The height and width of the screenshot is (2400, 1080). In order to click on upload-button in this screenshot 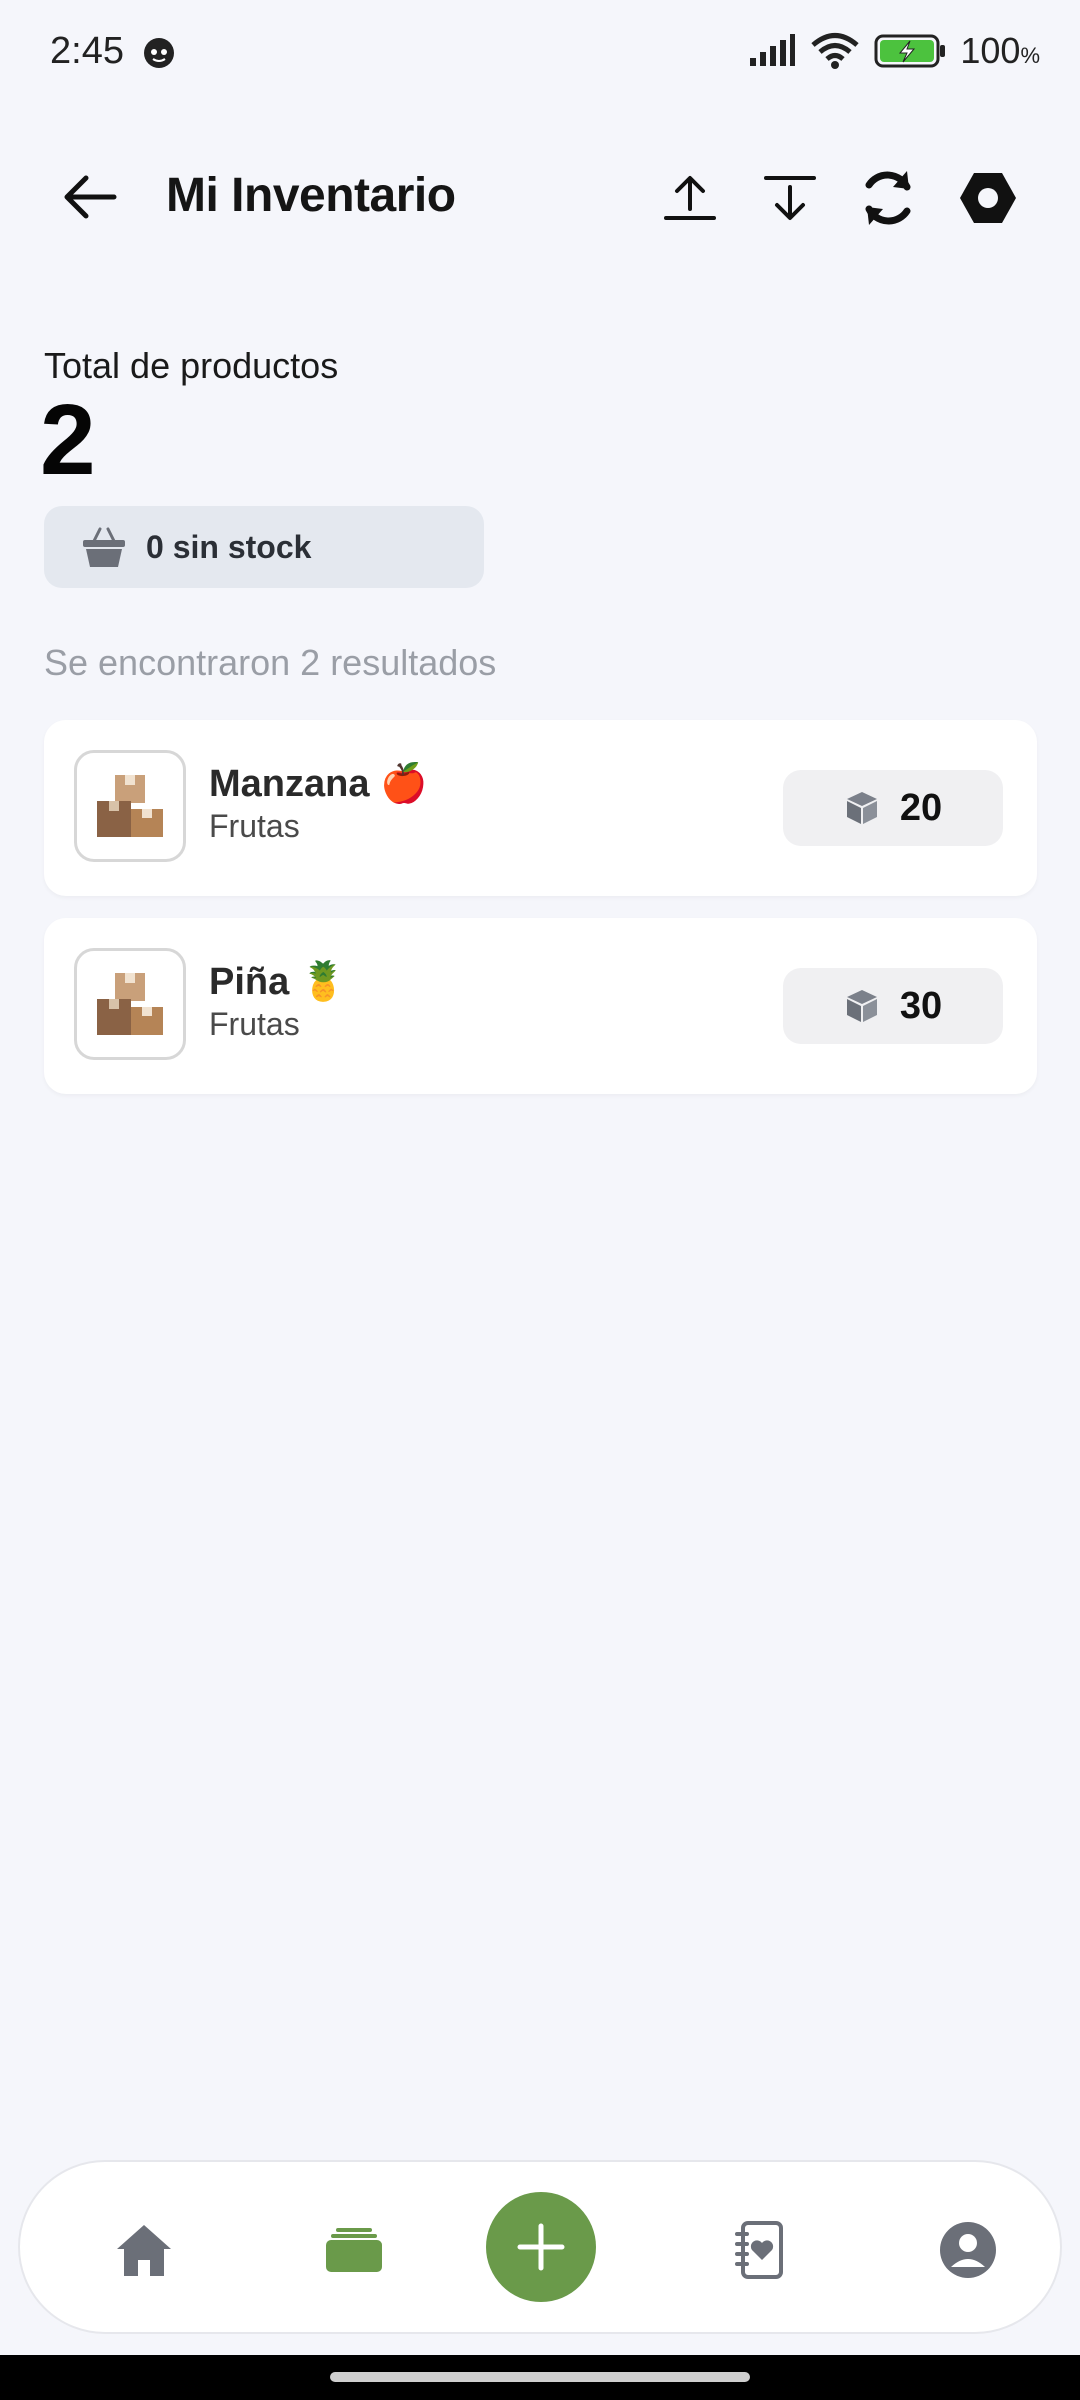, I will do `click(690, 198)`.